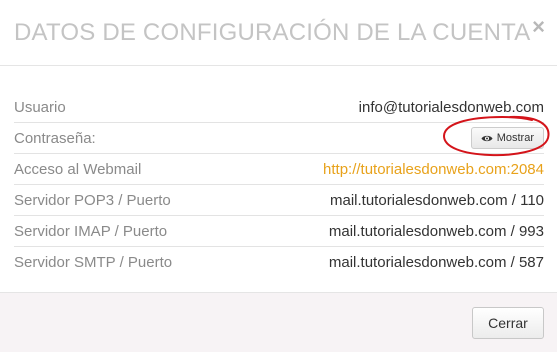 The image size is (557, 352). I want to click on contrasena-label: Contraseña:, so click(55, 138).